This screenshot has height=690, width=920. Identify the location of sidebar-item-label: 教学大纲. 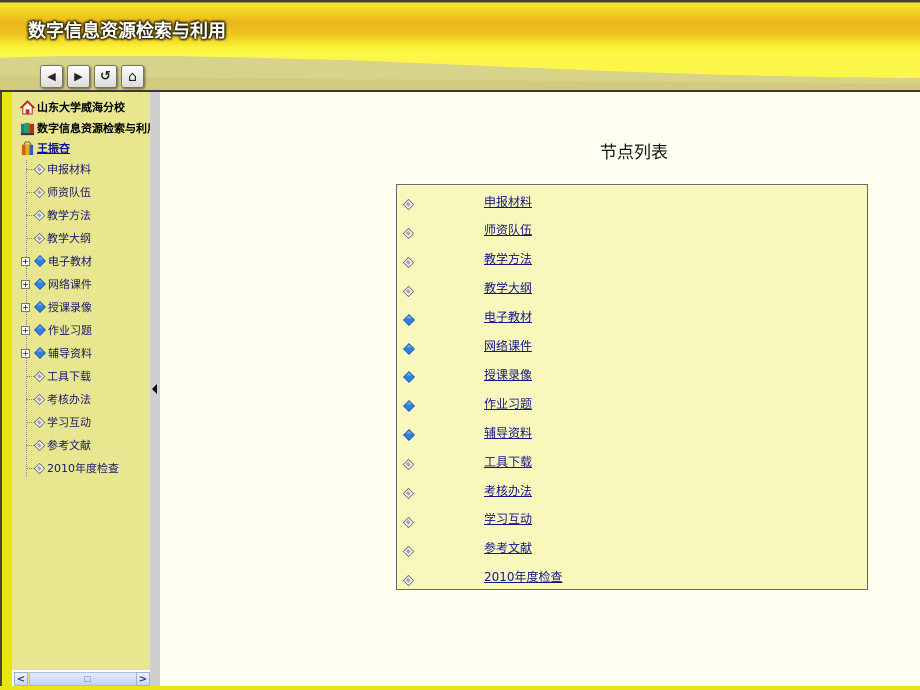
(69, 238).